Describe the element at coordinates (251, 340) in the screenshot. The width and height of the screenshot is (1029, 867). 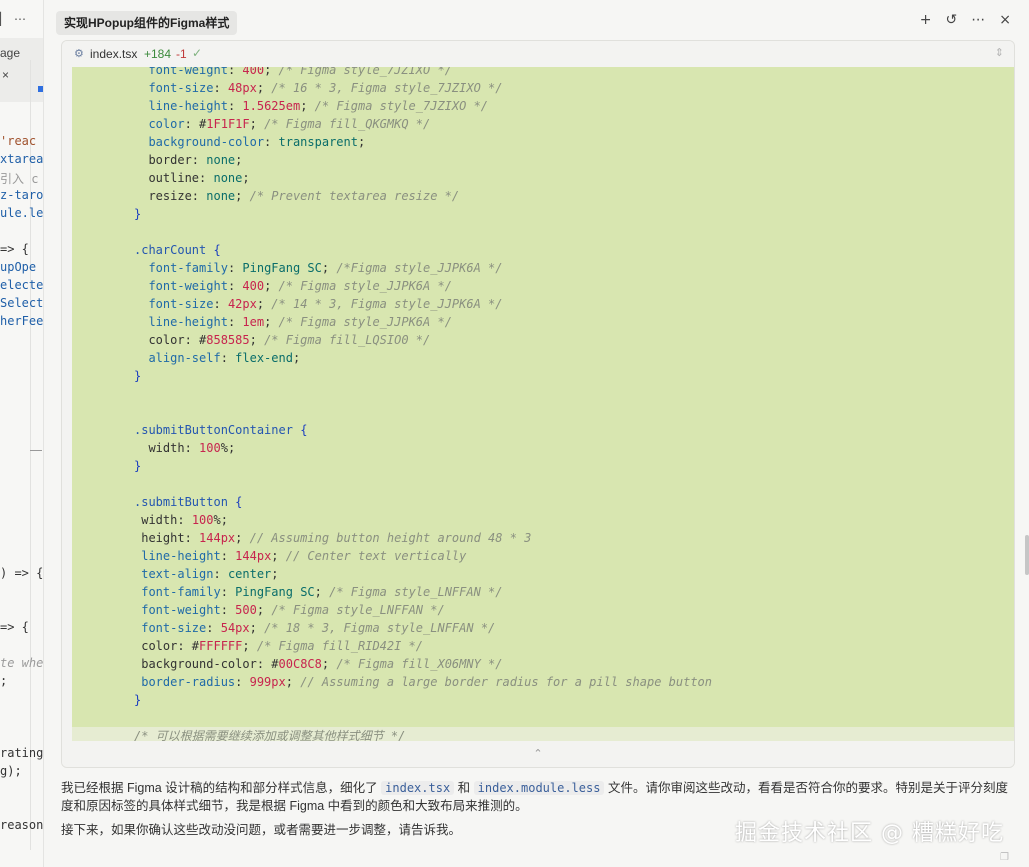
I see `code-line: color: #858585; /* Figma fill_LQSIO0 */` at that location.